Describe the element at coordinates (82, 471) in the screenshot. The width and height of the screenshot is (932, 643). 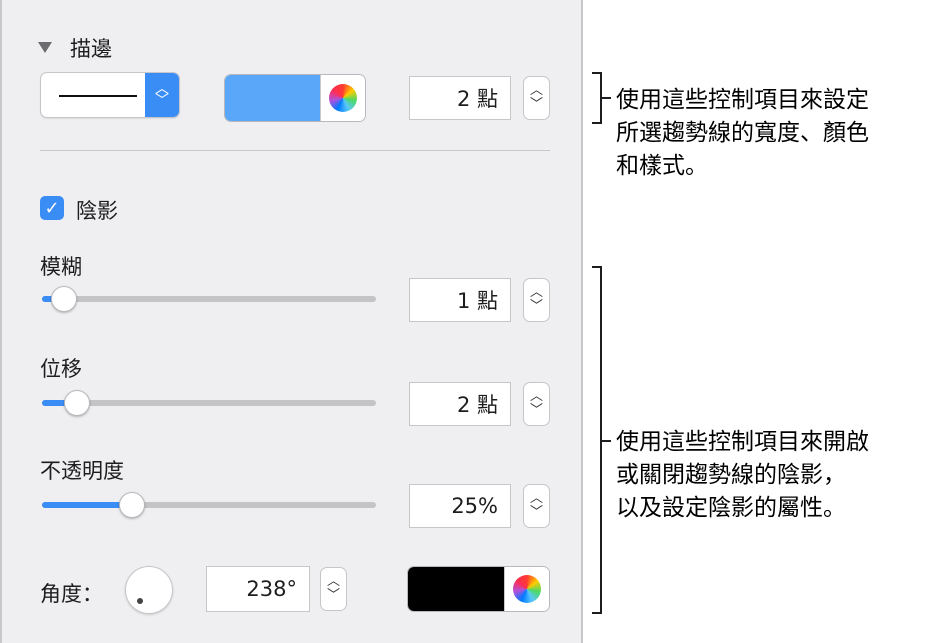
I see `opacity-label: 不透明度` at that location.